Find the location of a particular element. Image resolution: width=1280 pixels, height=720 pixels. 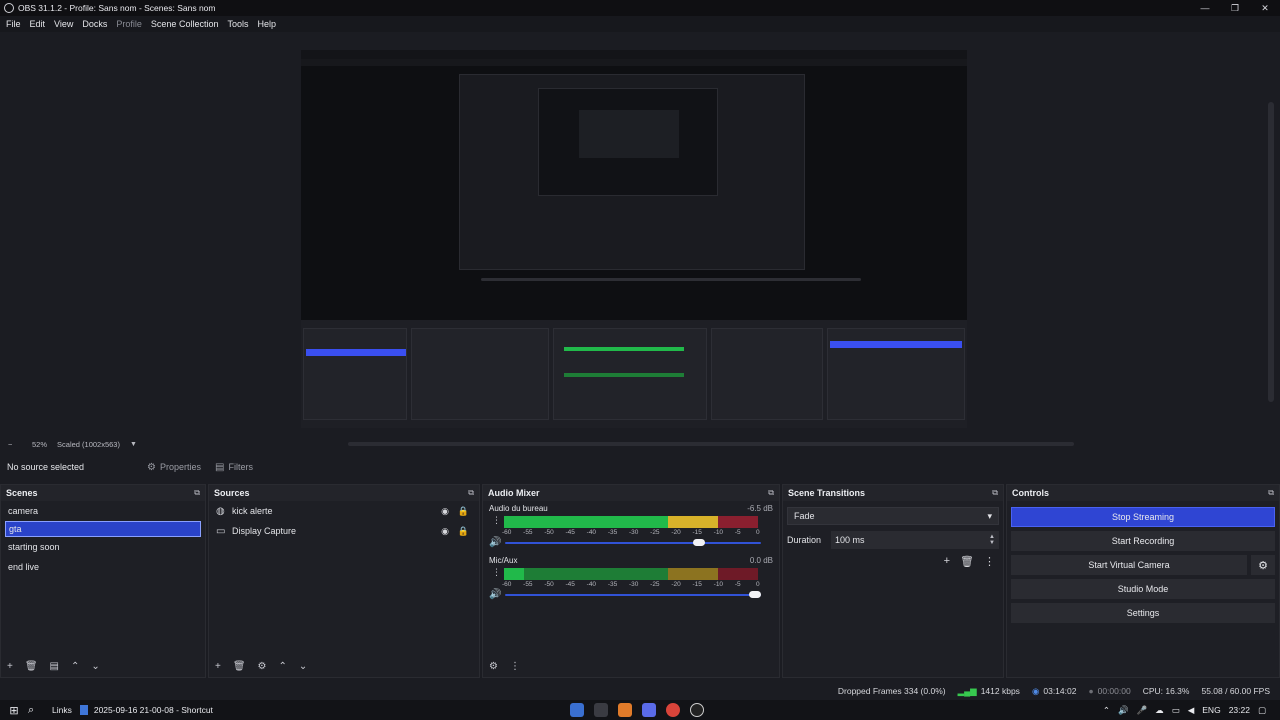

restore-button: ❐ is located at coordinates (1235, 8).